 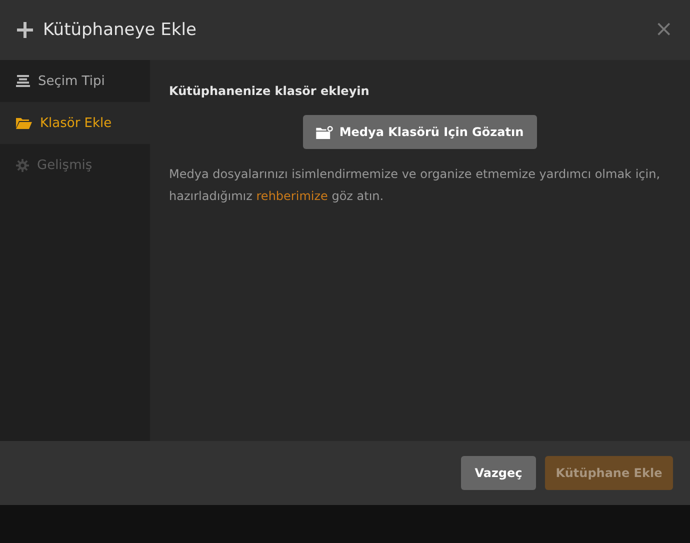 What do you see at coordinates (22, 165) in the screenshot?
I see `gear-icon` at bounding box center [22, 165].